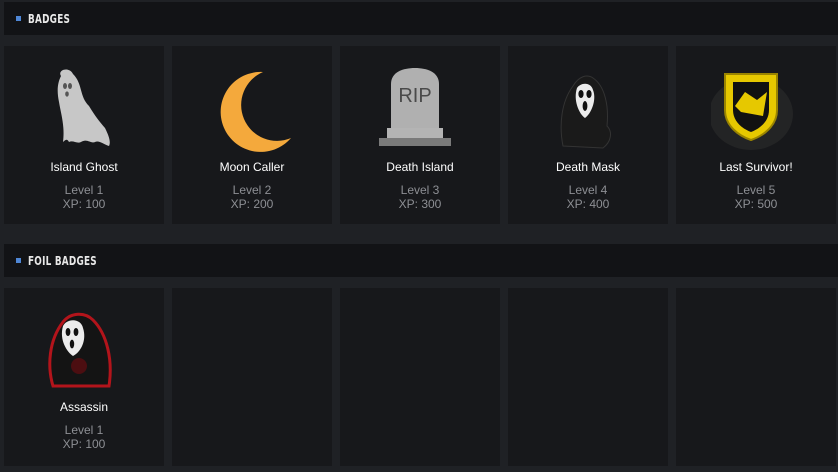 The width and height of the screenshot is (838, 472). I want to click on moon-icon, so click(255, 111).